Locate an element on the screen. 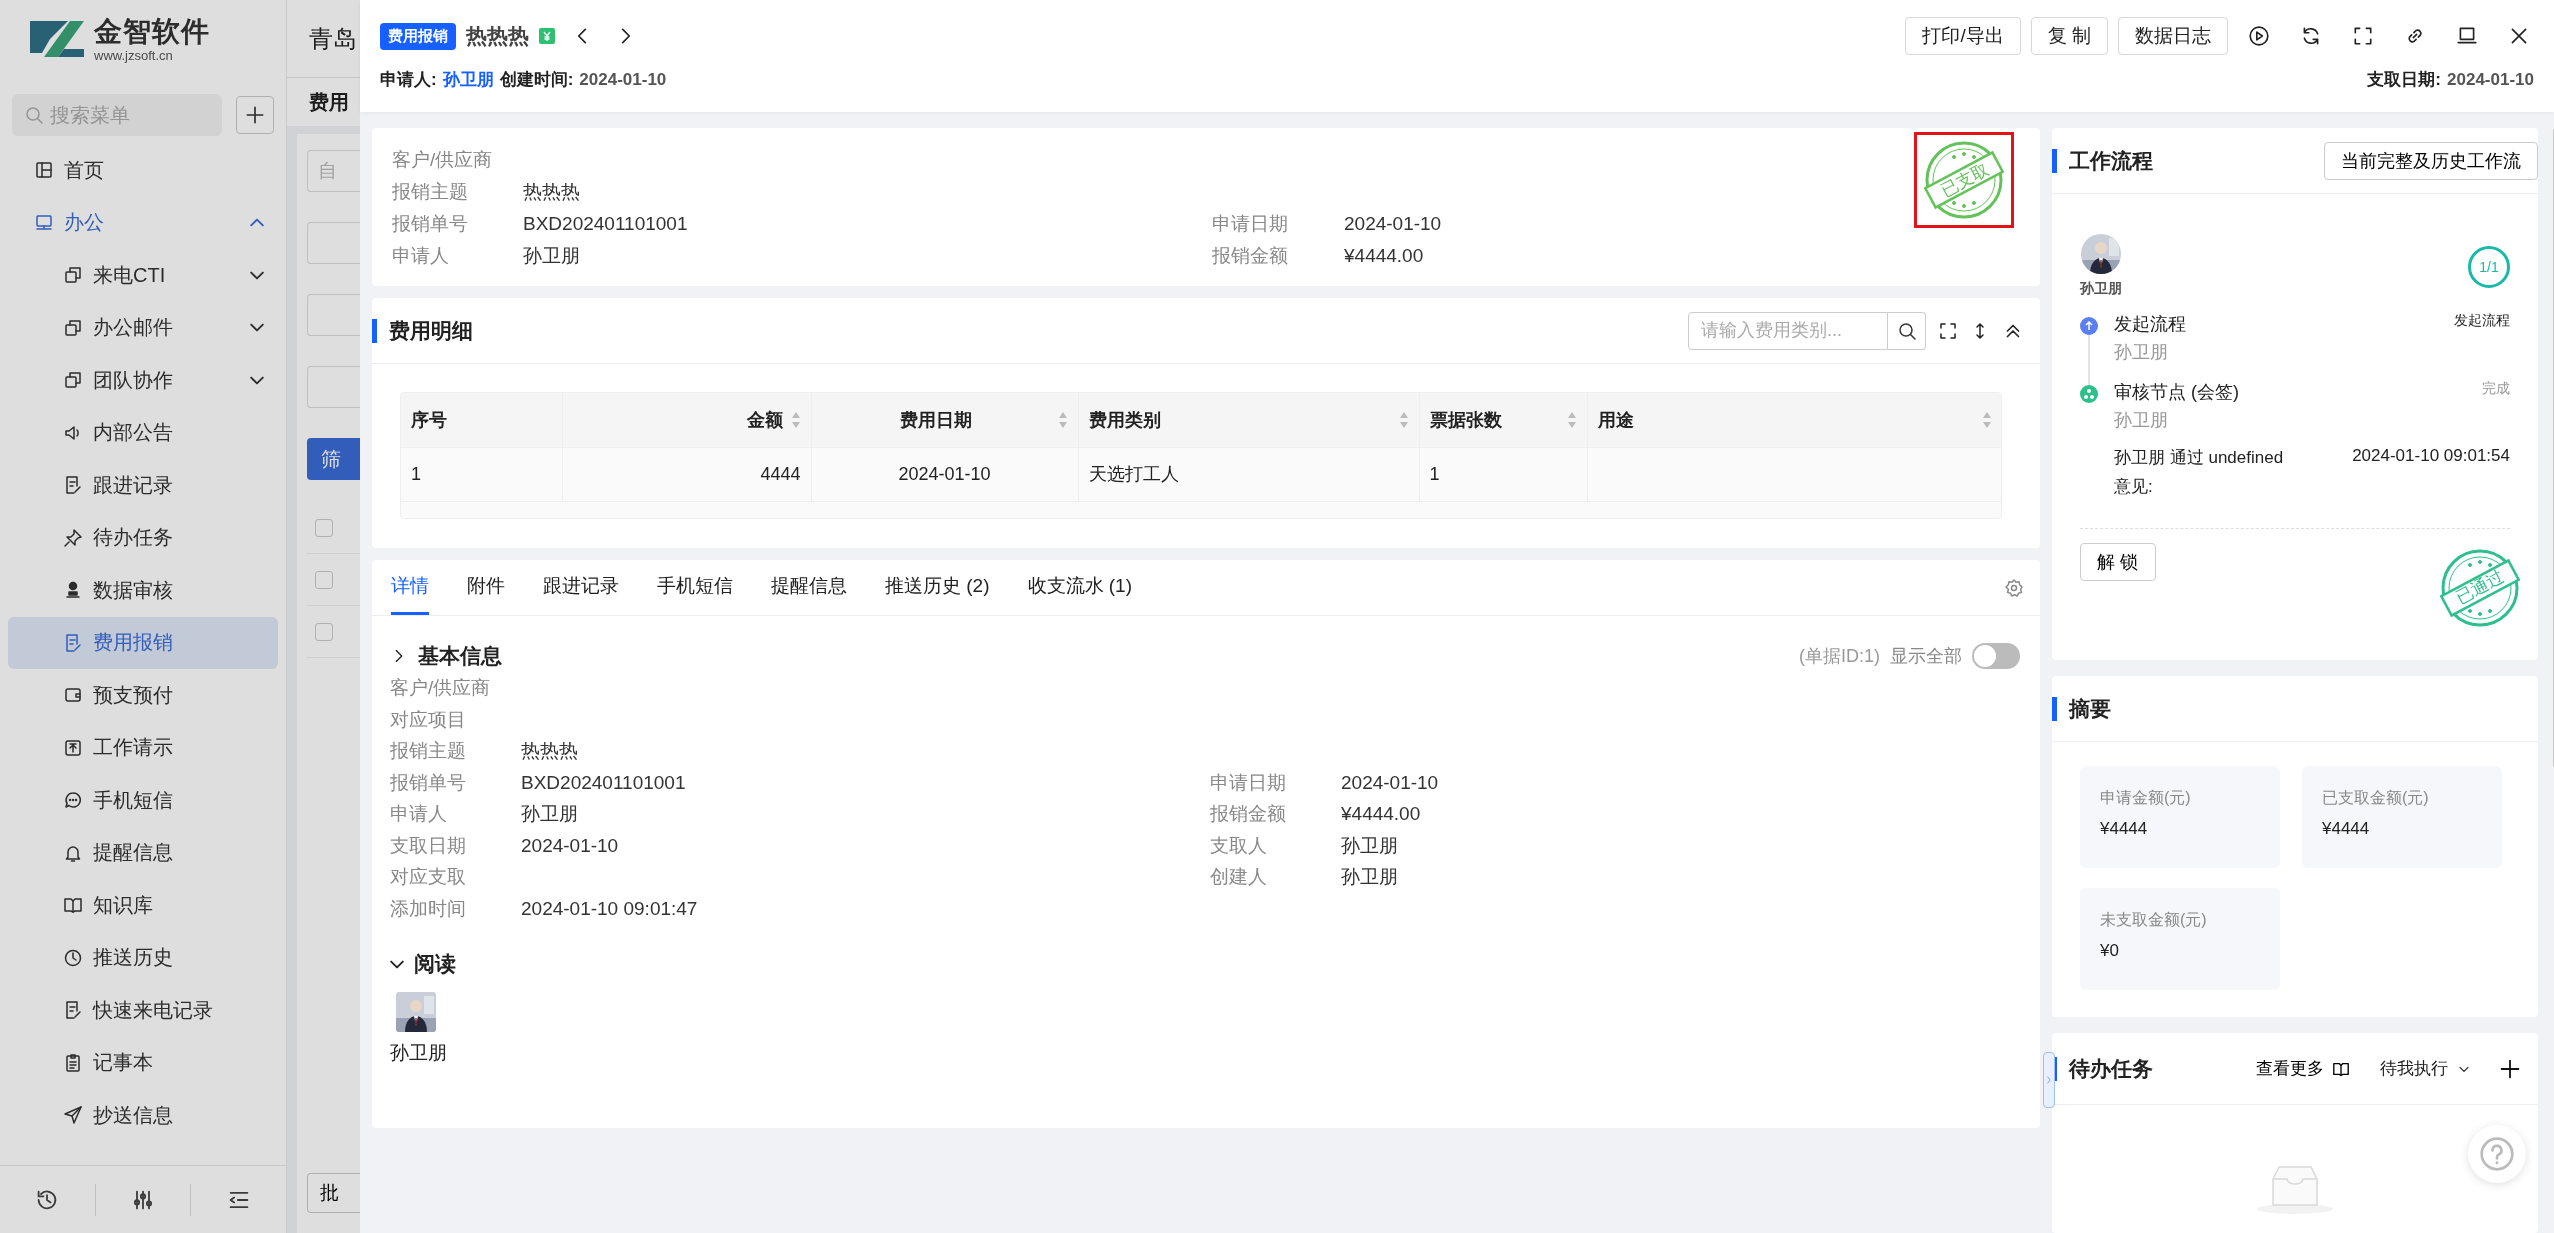 This screenshot has height=1233, width=2554. menu-item: 来电CTI is located at coordinates (143, 275).